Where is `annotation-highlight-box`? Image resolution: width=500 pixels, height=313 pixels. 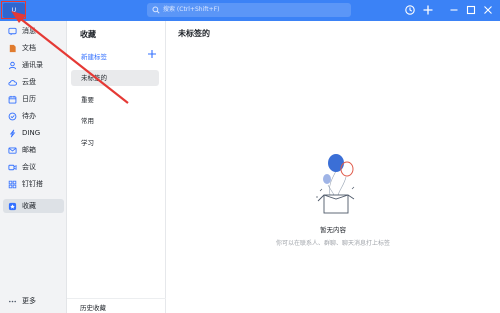 annotation-highlight-box is located at coordinates (13, 10).